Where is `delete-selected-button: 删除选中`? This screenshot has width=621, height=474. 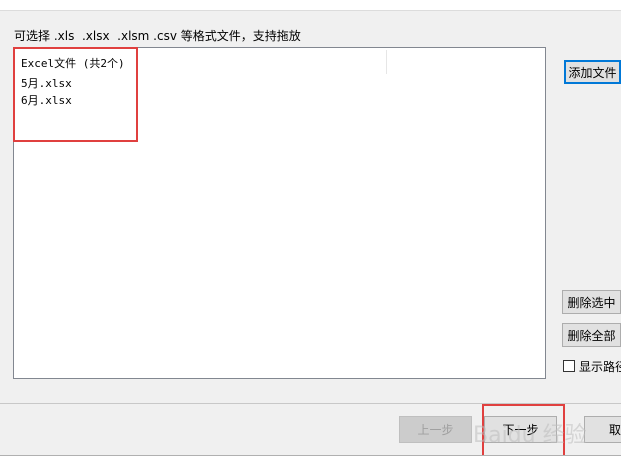 delete-selected-button: 删除选中 is located at coordinates (591, 302).